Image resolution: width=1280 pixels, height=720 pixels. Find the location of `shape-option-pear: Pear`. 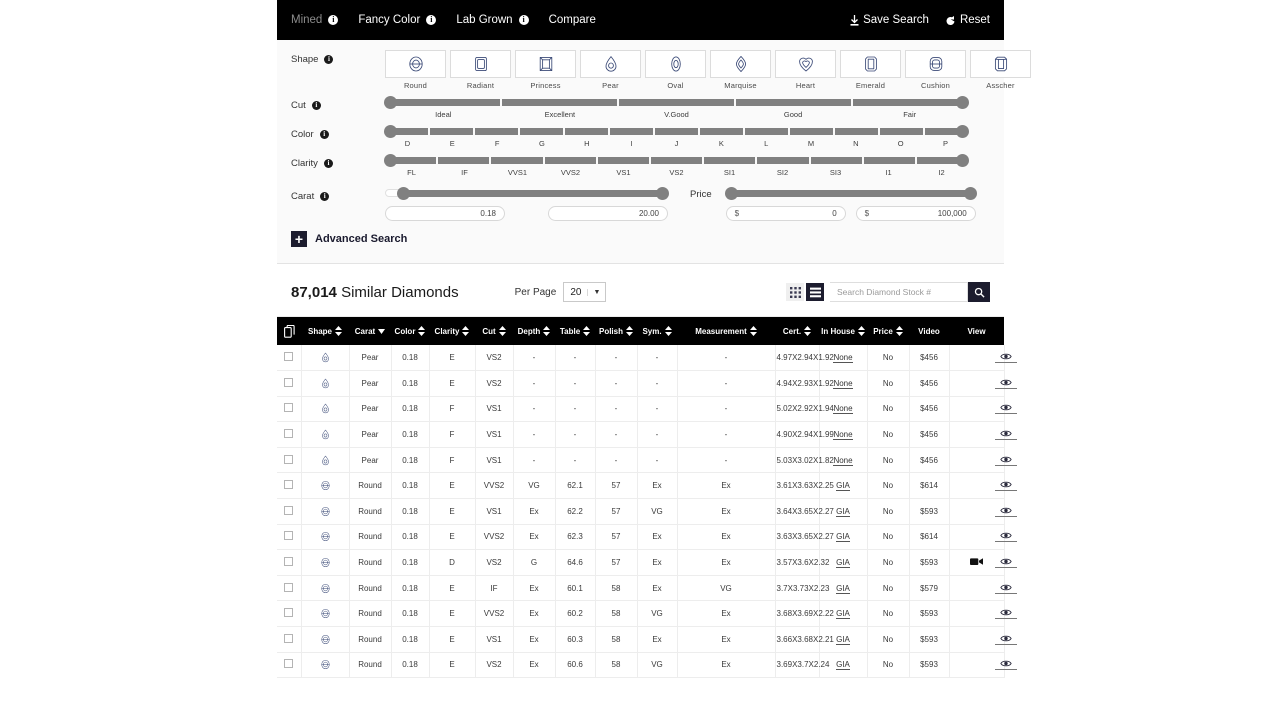

shape-option-pear: Pear is located at coordinates (610, 70).